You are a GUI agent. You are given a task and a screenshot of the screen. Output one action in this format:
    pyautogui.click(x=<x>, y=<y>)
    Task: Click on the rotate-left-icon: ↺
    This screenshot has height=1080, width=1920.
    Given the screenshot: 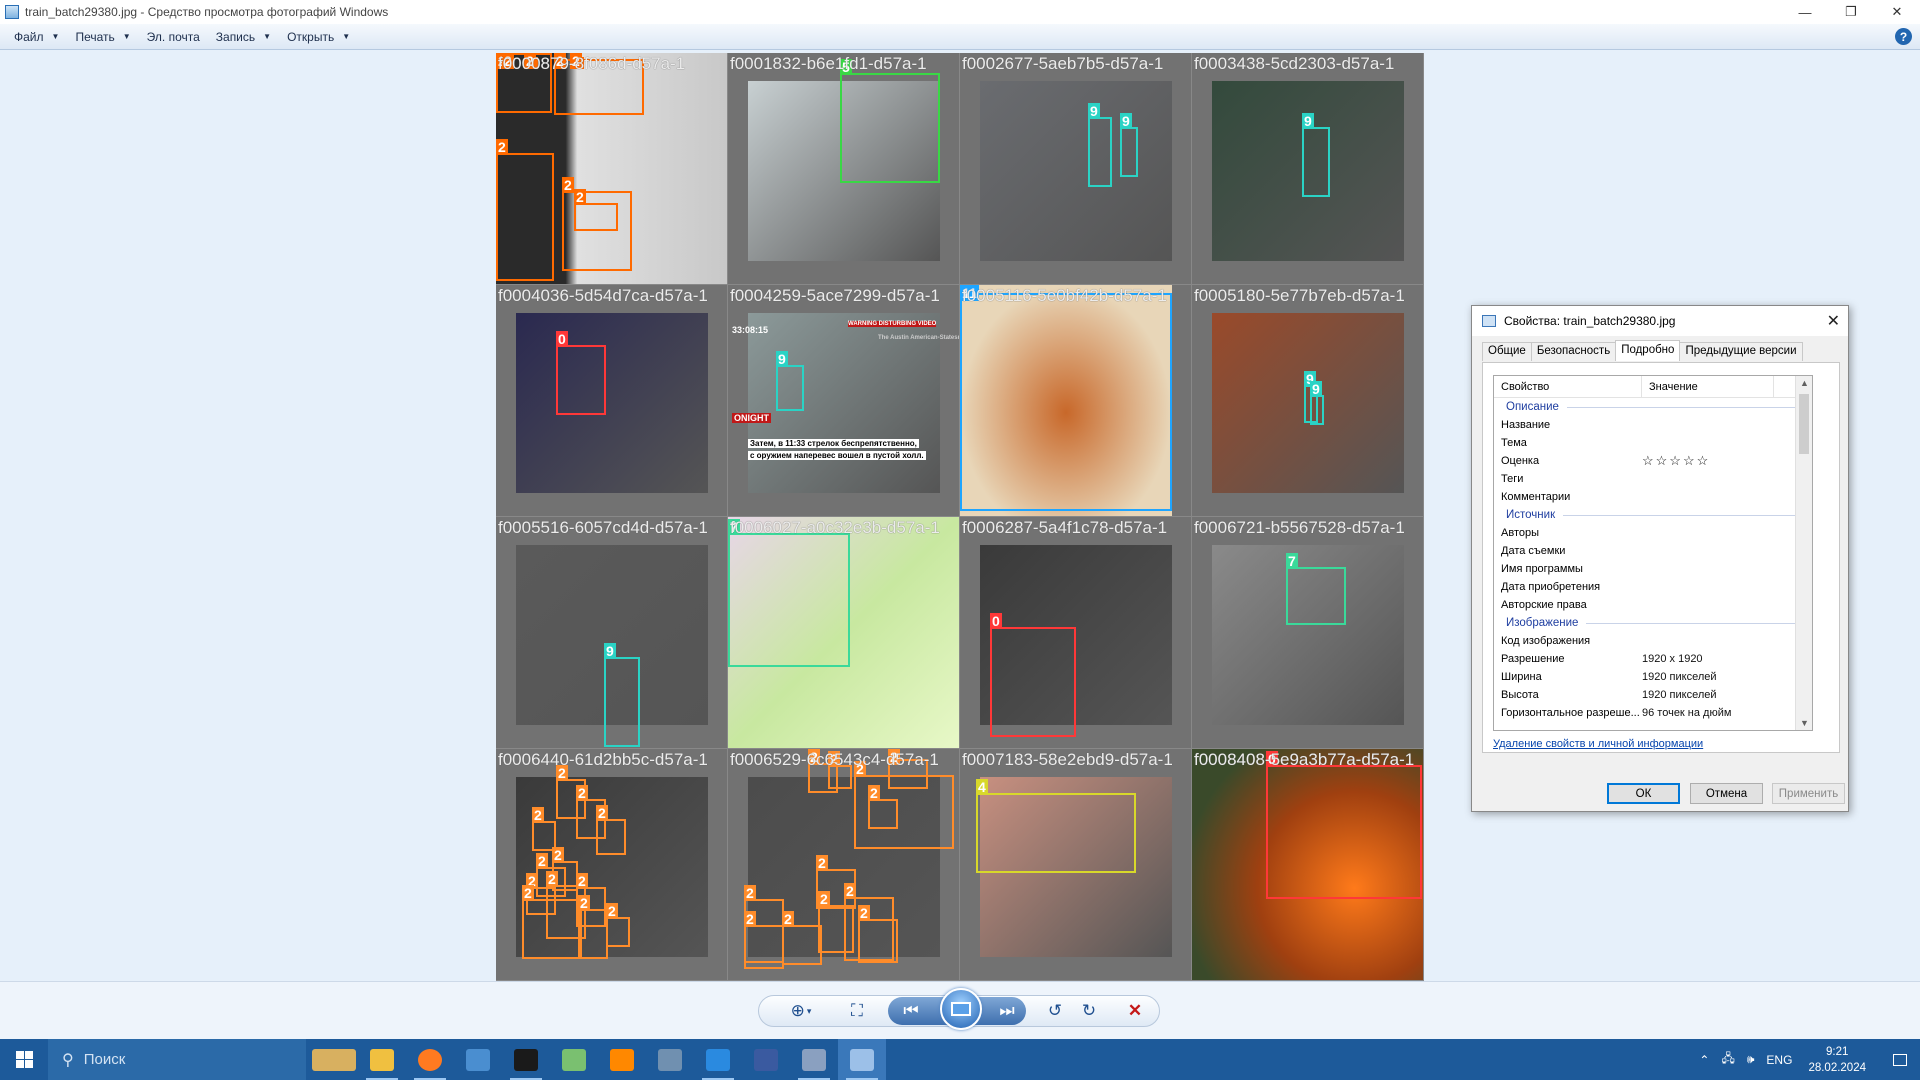 What is the action you would take?
    pyautogui.click(x=1055, y=1011)
    